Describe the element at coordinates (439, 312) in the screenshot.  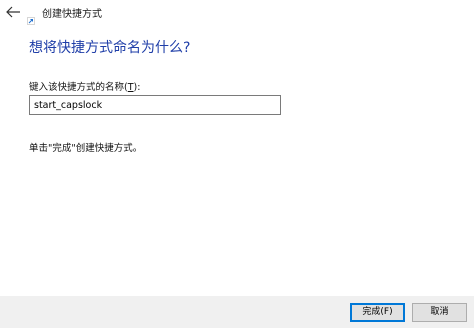
I see `cancel-button: 取消` at that location.